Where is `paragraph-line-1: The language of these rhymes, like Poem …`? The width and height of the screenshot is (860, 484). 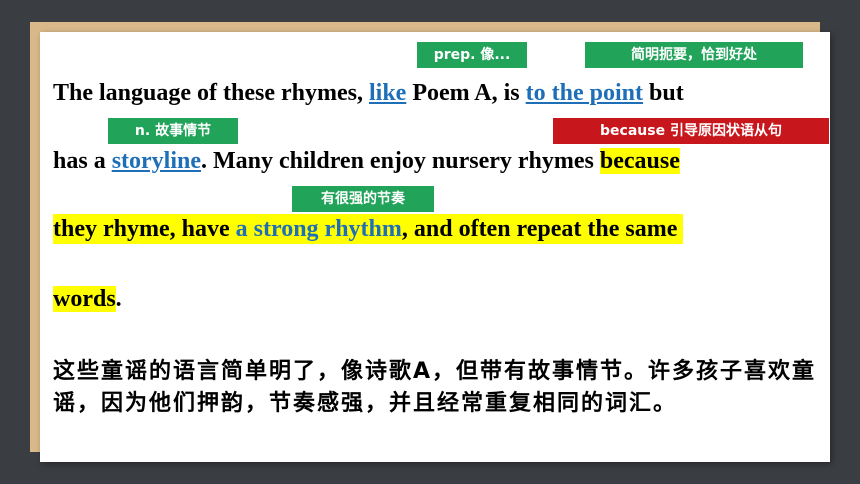 paragraph-line-1: The language of these rhymes, like Poem … is located at coordinates (368, 93).